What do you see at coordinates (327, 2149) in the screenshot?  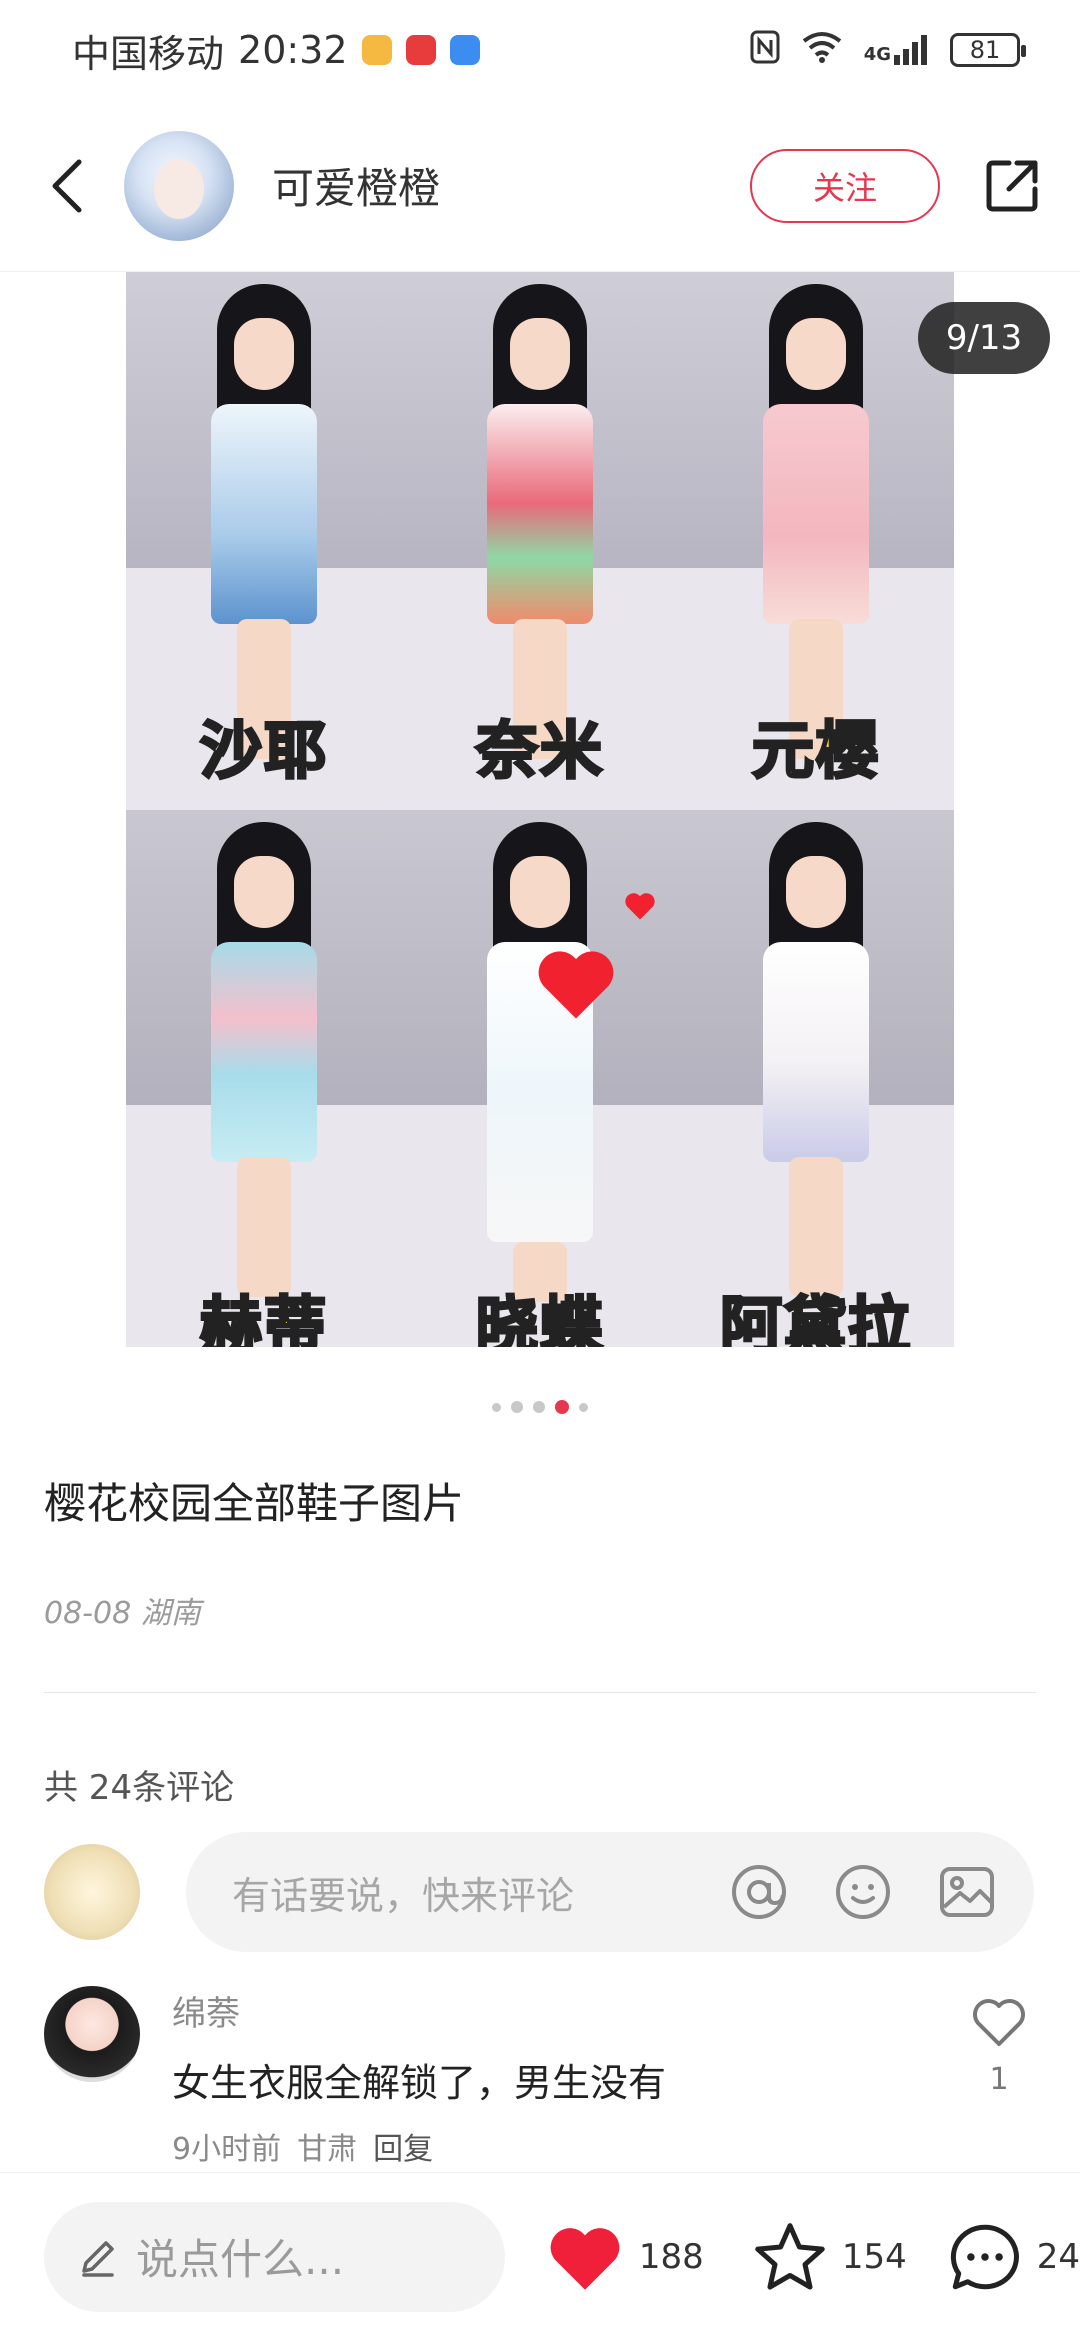 I see `comment-location: 甘肃` at bounding box center [327, 2149].